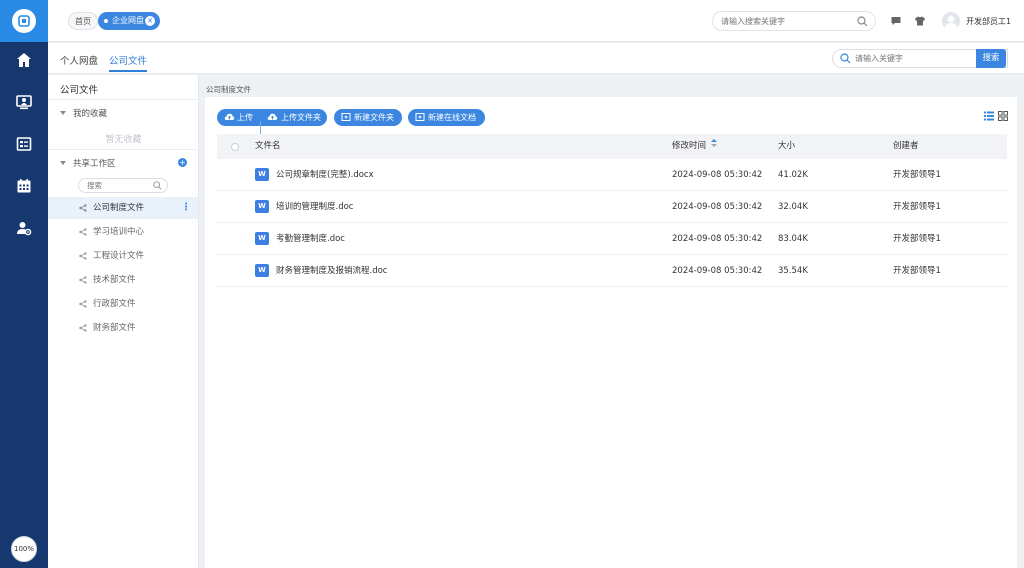 The height and width of the screenshot is (568, 1024). I want to click on col-name: 文件名, so click(268, 146).